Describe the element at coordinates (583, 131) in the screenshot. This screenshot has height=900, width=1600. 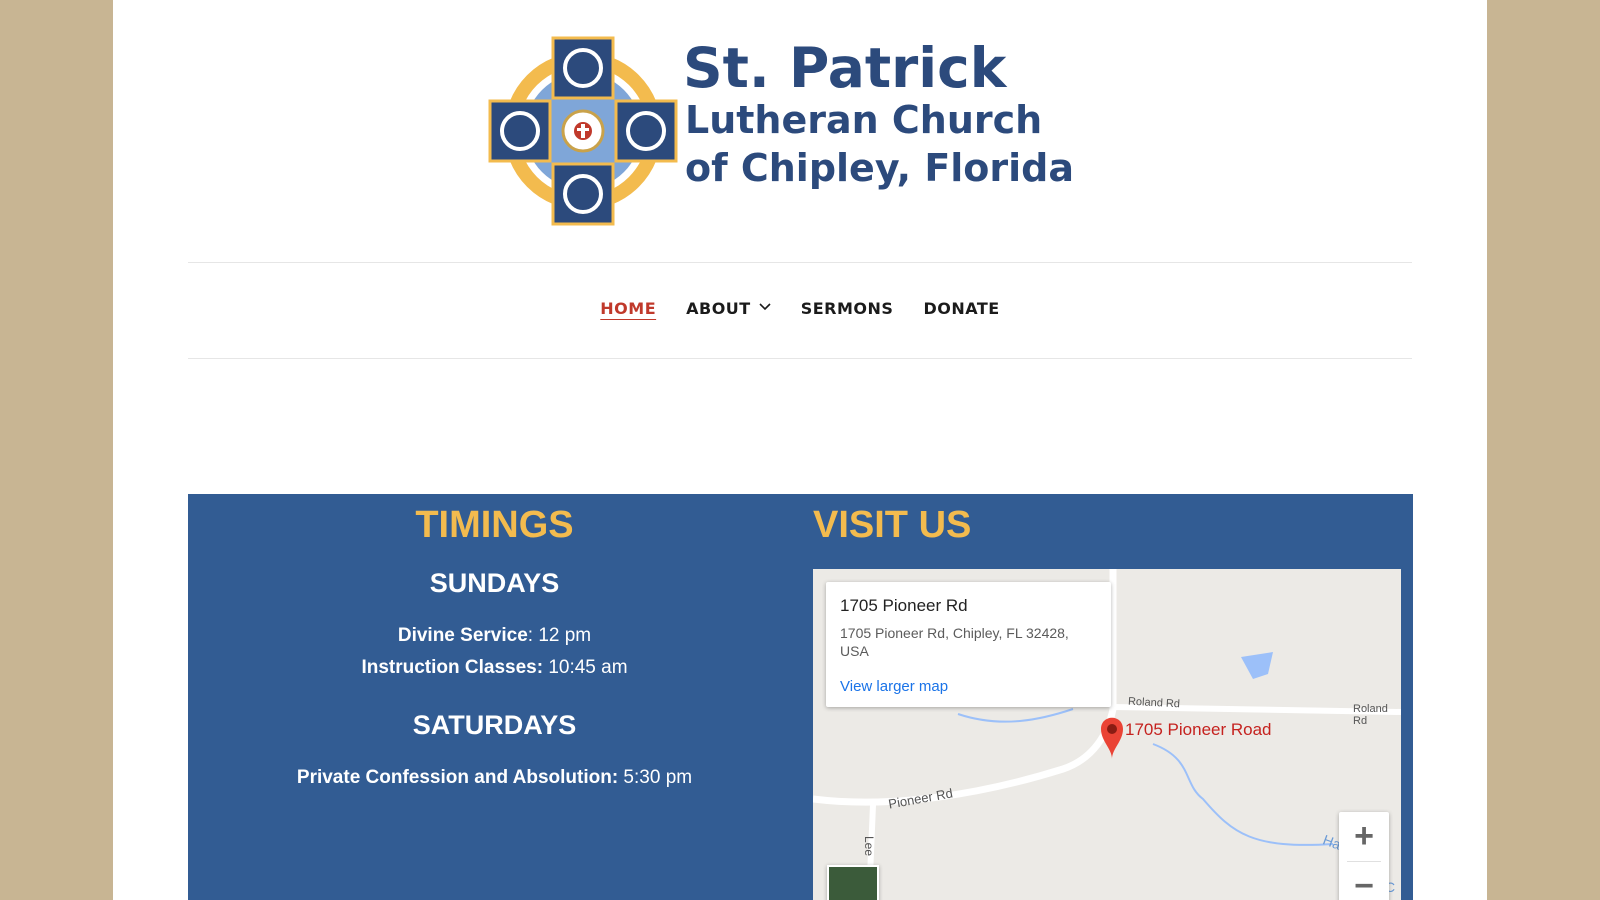
I see `celtic-cross-icon` at that location.